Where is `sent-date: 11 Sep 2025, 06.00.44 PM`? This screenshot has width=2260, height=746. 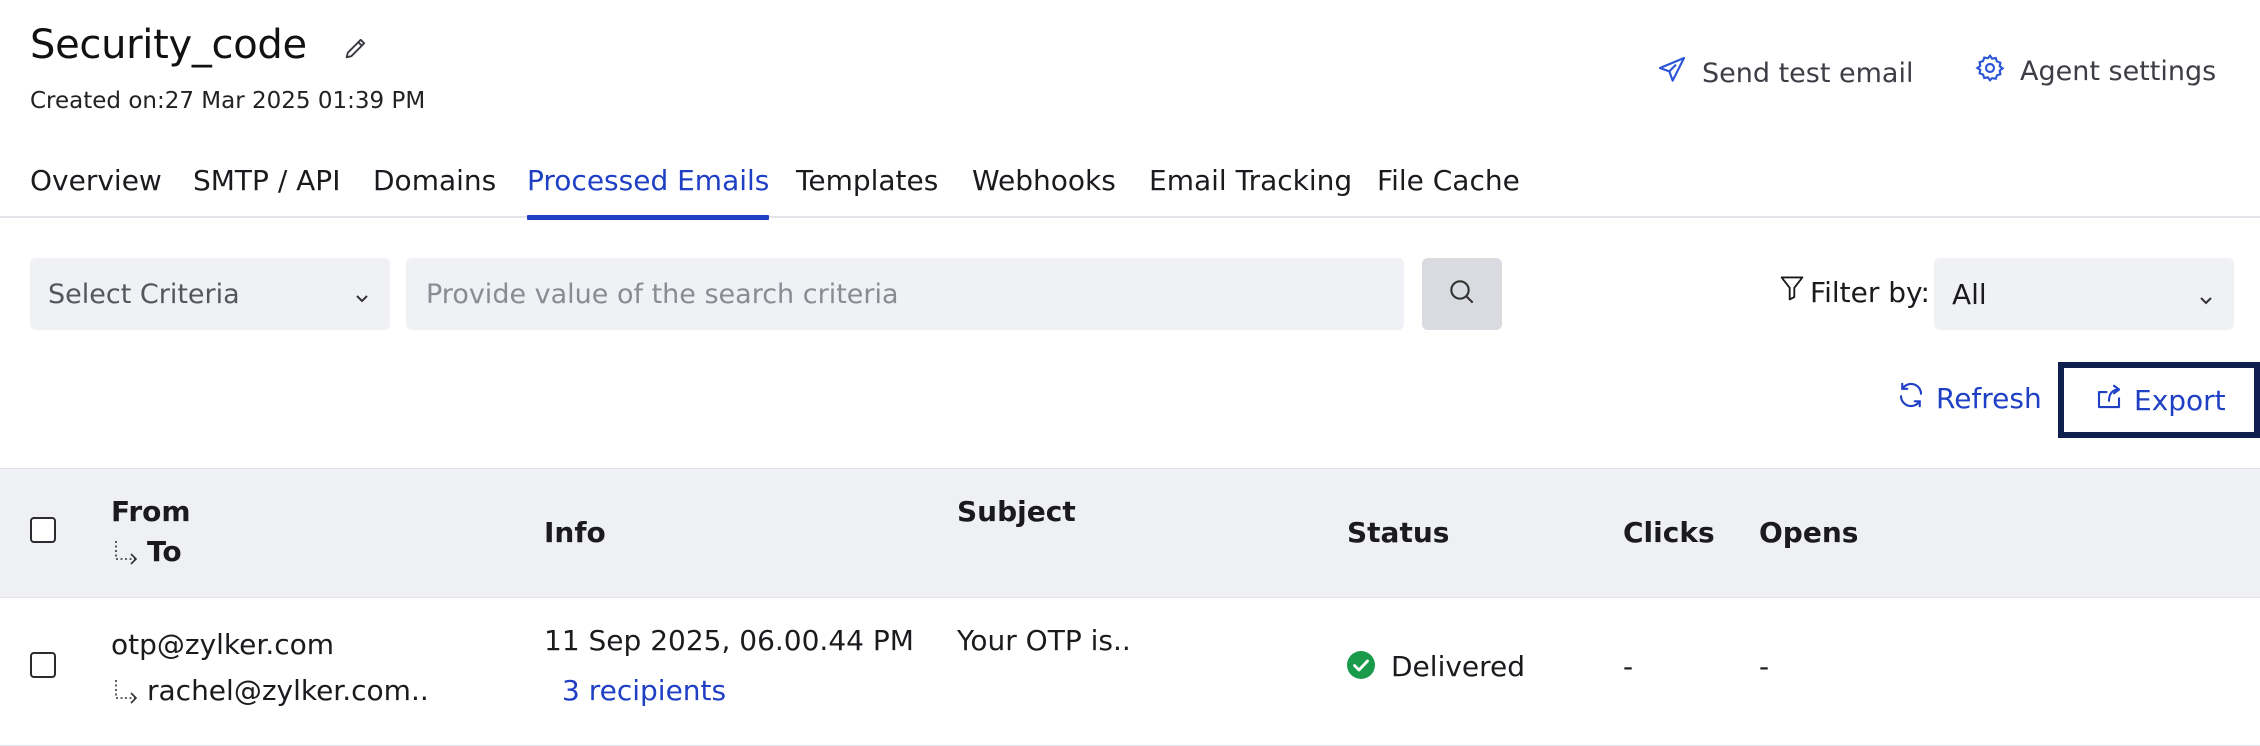
sent-date: 11 Sep 2025, 06.00.44 PM is located at coordinates (729, 640).